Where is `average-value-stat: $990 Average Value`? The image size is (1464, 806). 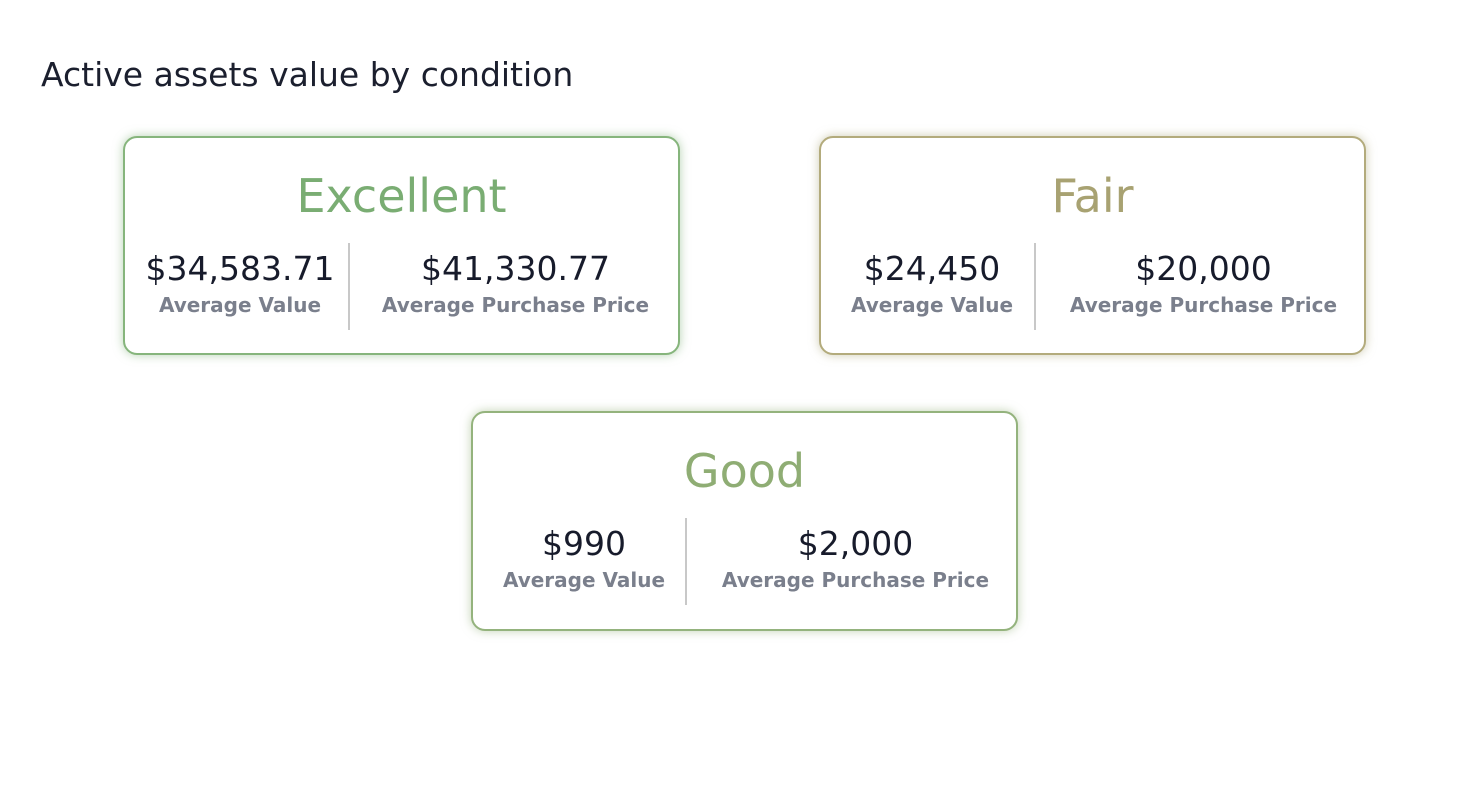 average-value-stat: $990 Average Value is located at coordinates (584, 558).